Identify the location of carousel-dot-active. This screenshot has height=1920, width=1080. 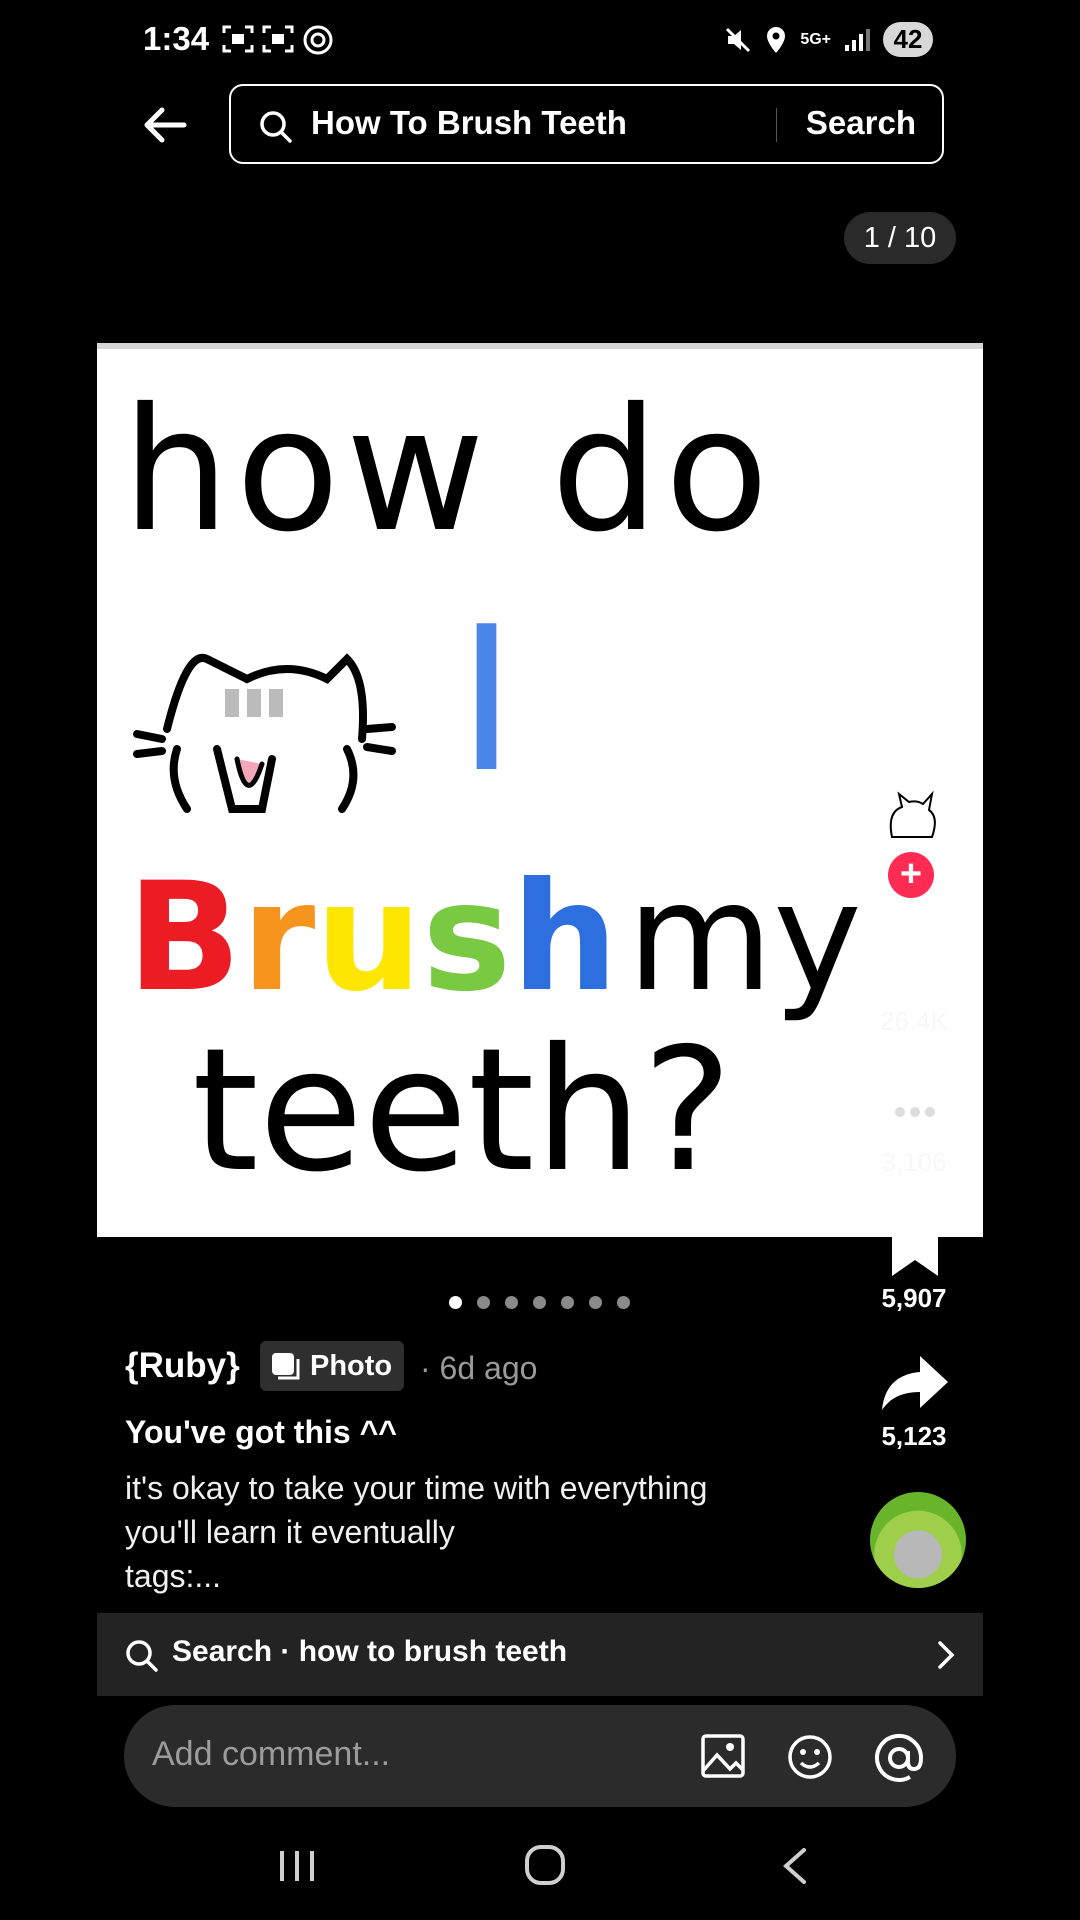
(455, 1302).